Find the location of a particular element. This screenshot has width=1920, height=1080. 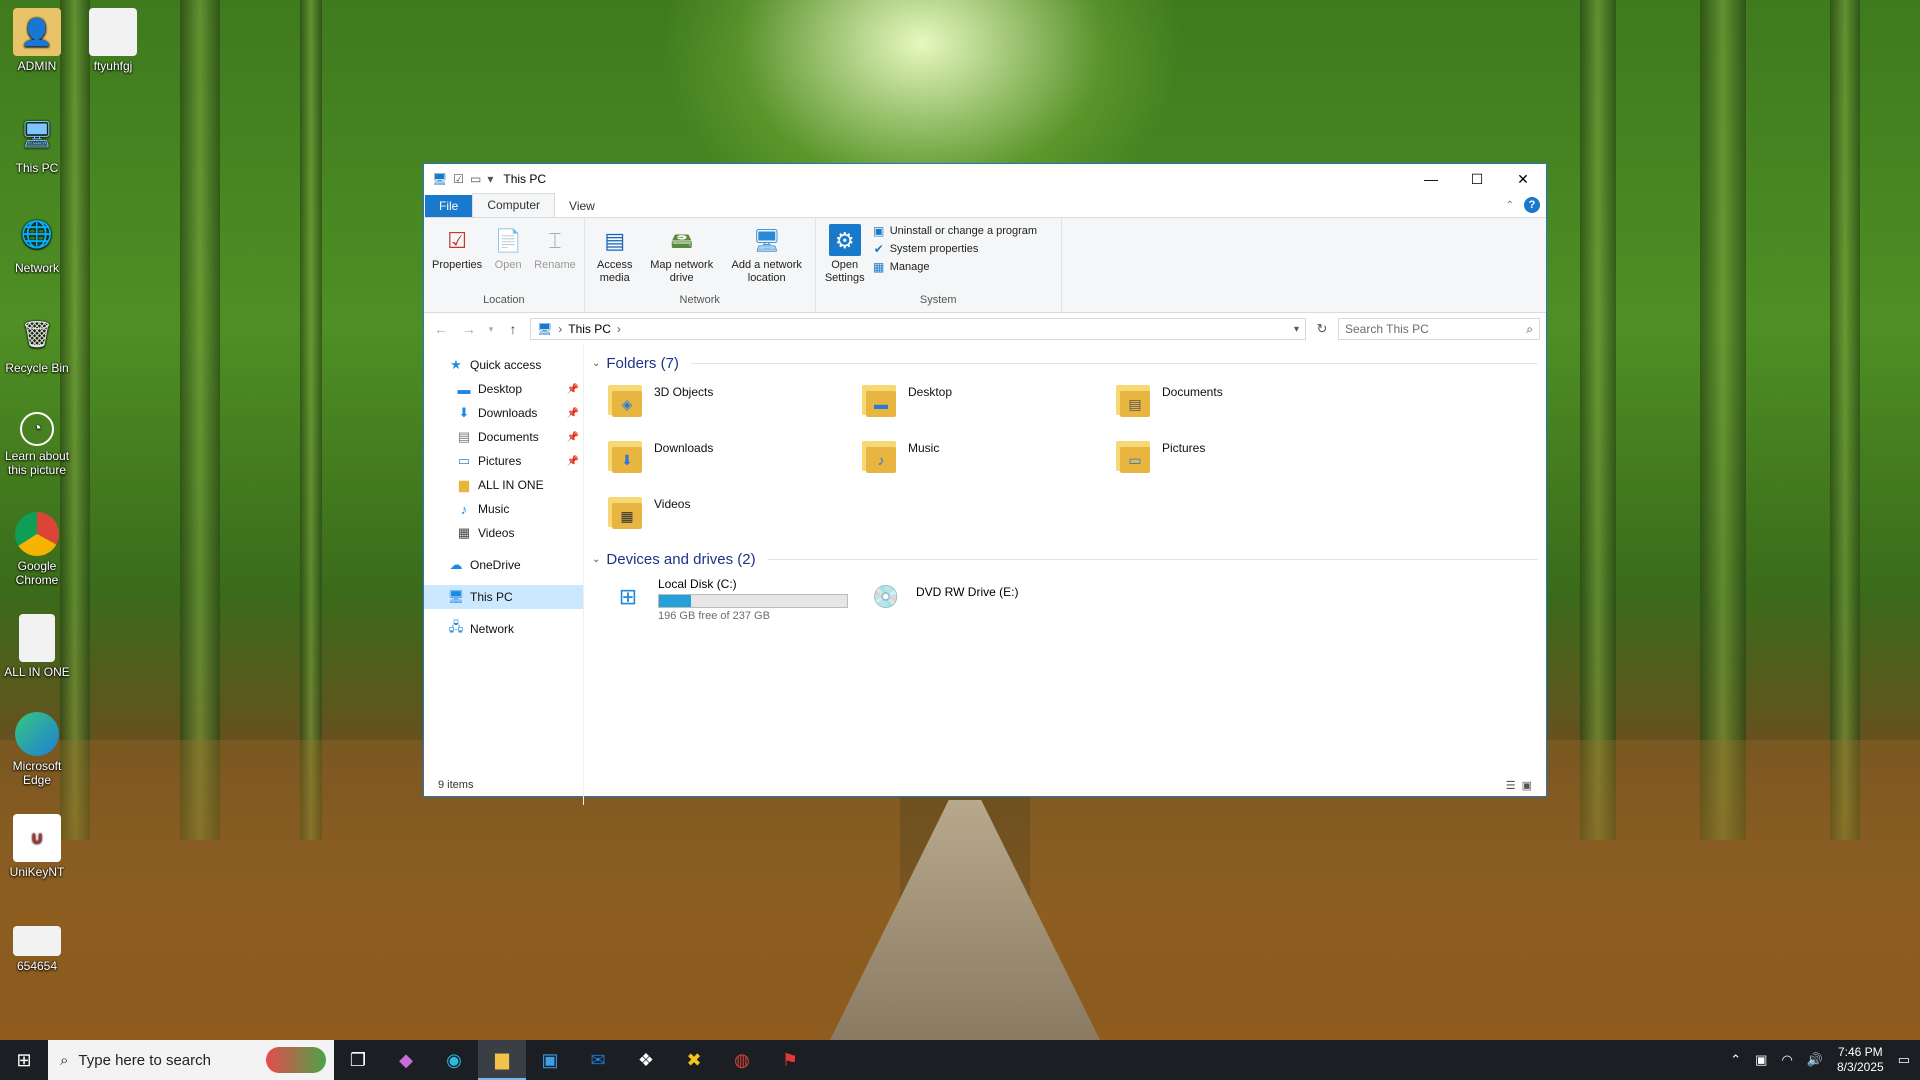

notifications-icon: ▭ is located at coordinates (1904, 1060).